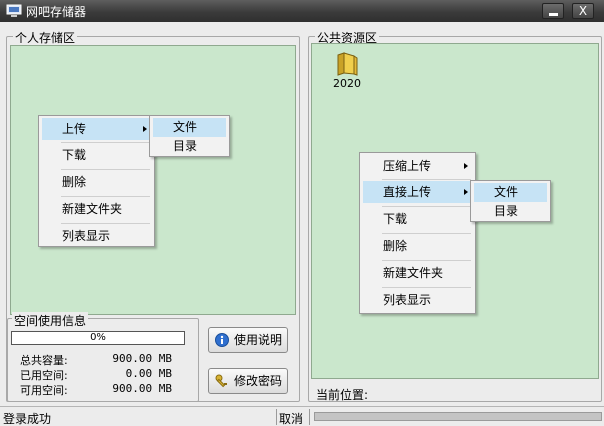 This screenshot has height=426, width=604. I want to click on used-space-row: 已用空间: 0.00 MB, so click(105, 375).